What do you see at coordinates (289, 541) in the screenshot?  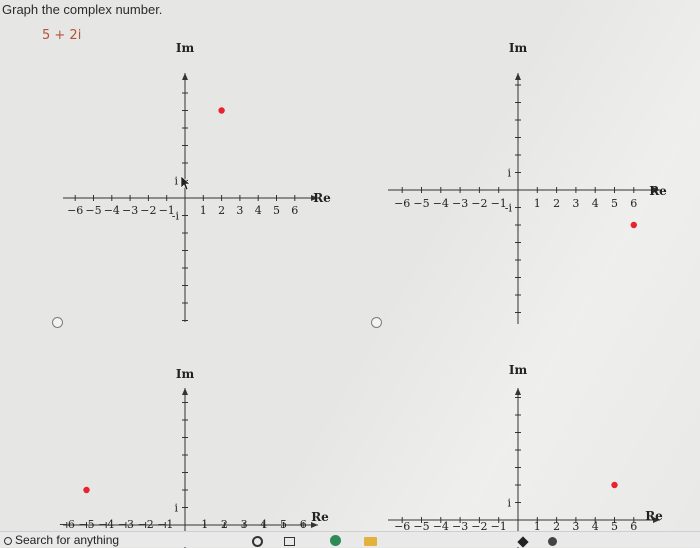 I see `task-view-icon` at bounding box center [289, 541].